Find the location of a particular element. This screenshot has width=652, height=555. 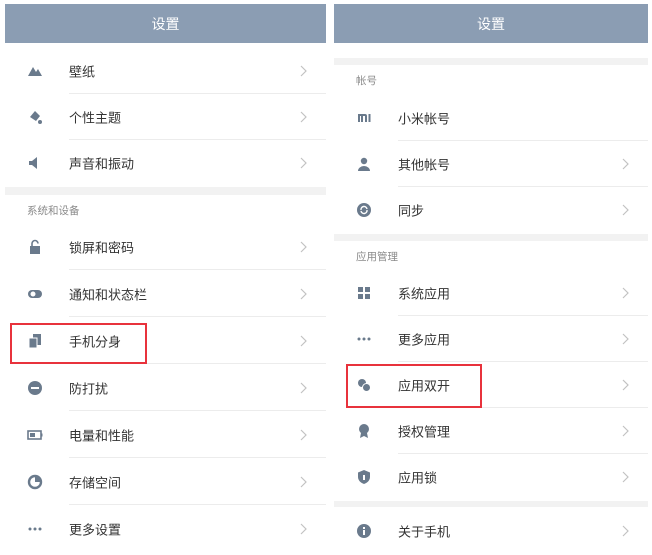

highlight-box-dual-apps is located at coordinates (414, 386).